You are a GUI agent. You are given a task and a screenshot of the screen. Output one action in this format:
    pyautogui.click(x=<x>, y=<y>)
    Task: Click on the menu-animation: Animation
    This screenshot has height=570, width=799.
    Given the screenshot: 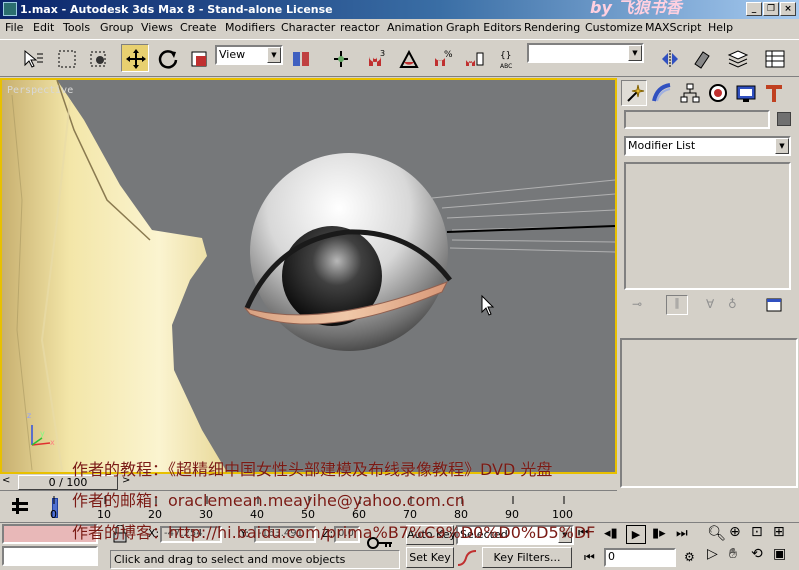 What is the action you would take?
    pyautogui.click(x=415, y=27)
    